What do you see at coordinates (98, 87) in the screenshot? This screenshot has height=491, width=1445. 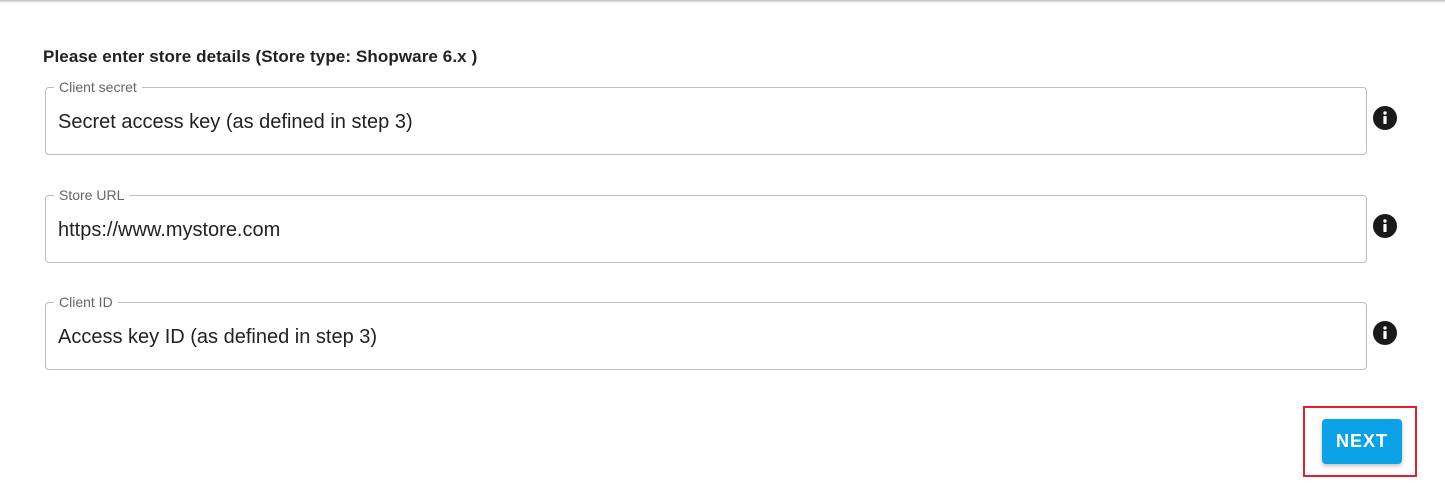 I see `client-secret-label: Client secret` at bounding box center [98, 87].